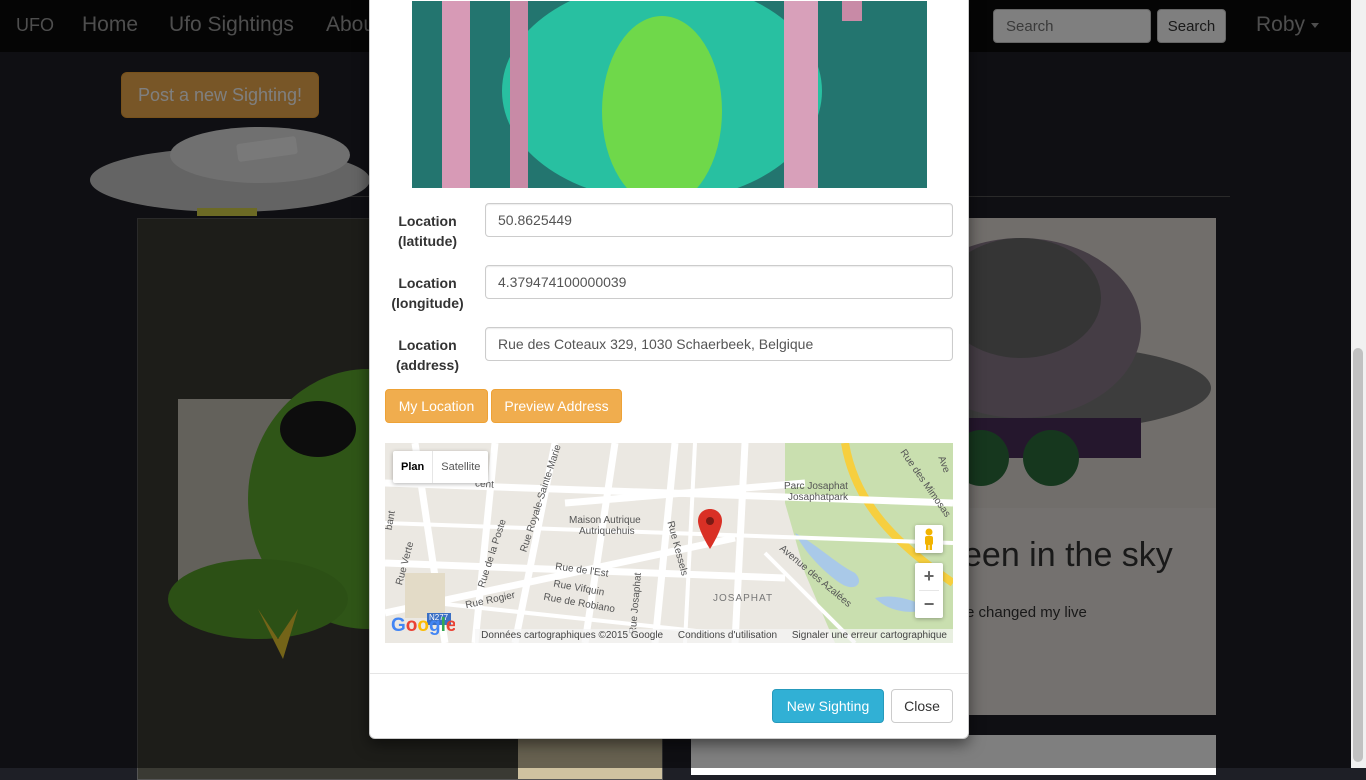 This screenshot has height=780, width=1366. I want to click on map-type-satellite: Satellite, so click(460, 467).